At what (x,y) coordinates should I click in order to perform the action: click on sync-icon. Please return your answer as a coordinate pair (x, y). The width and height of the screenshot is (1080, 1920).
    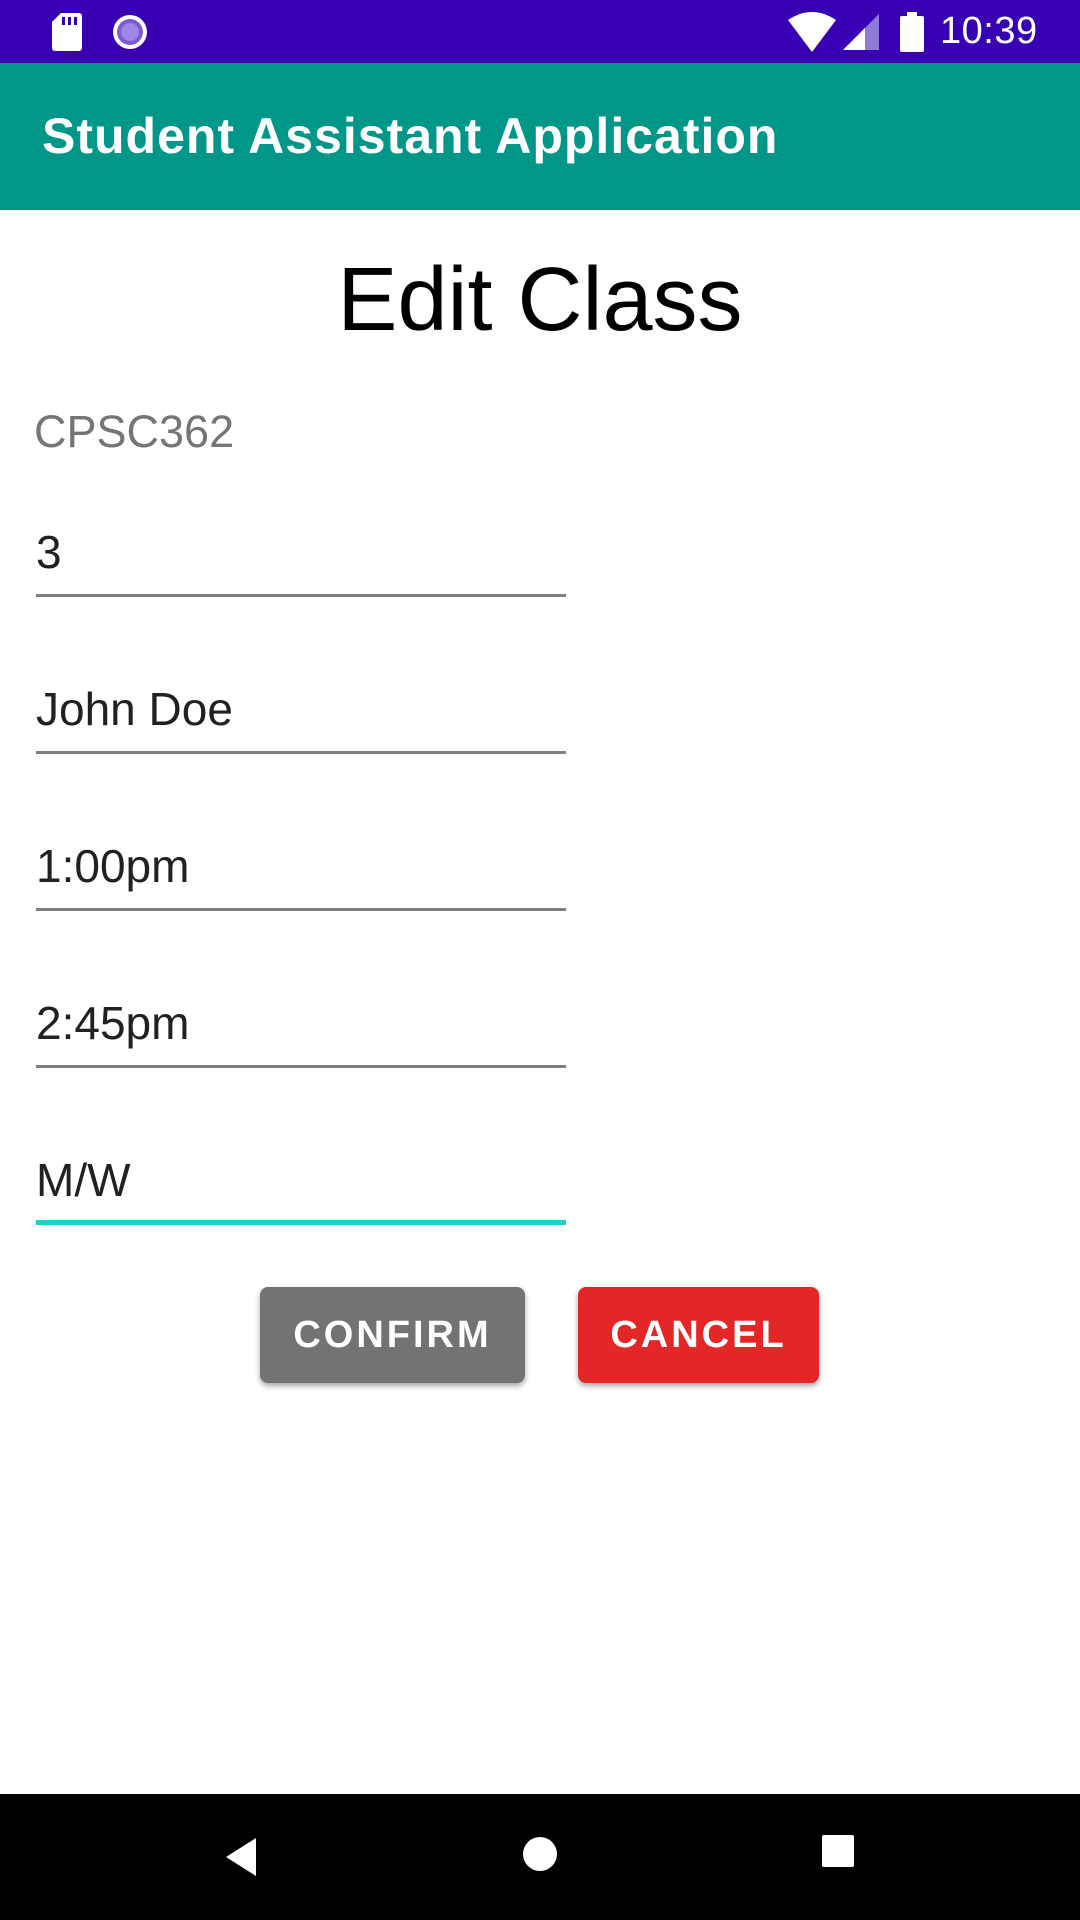
    Looking at the image, I should click on (130, 32).